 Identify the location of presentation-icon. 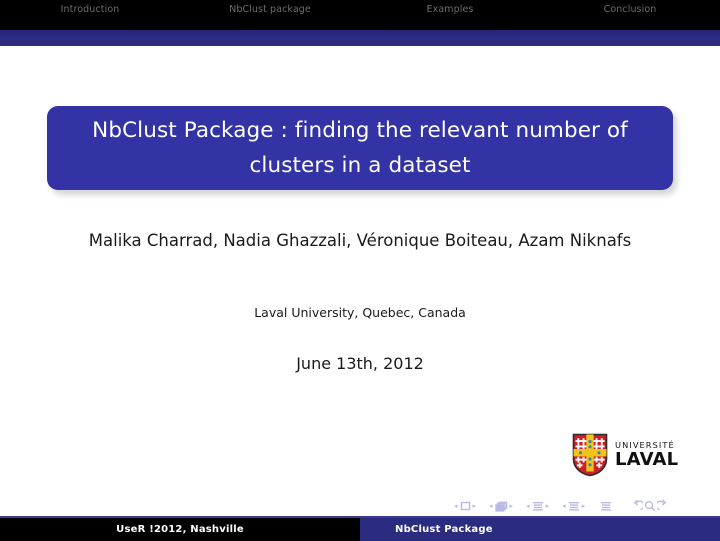
(606, 506).